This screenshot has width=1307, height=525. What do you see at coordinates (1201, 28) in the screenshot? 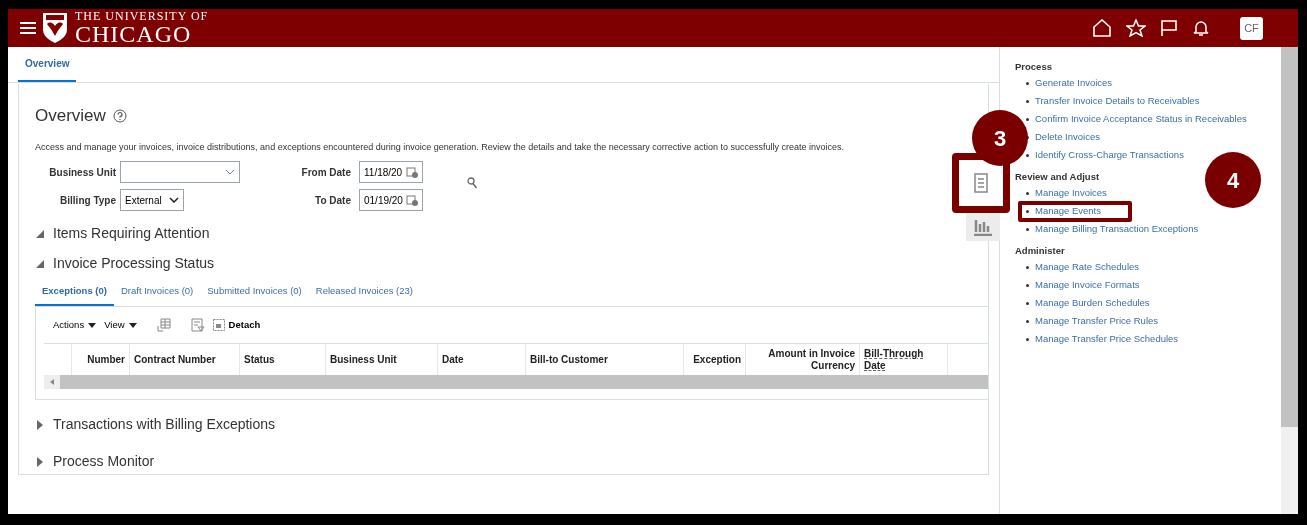
I see `bell-icon` at bounding box center [1201, 28].